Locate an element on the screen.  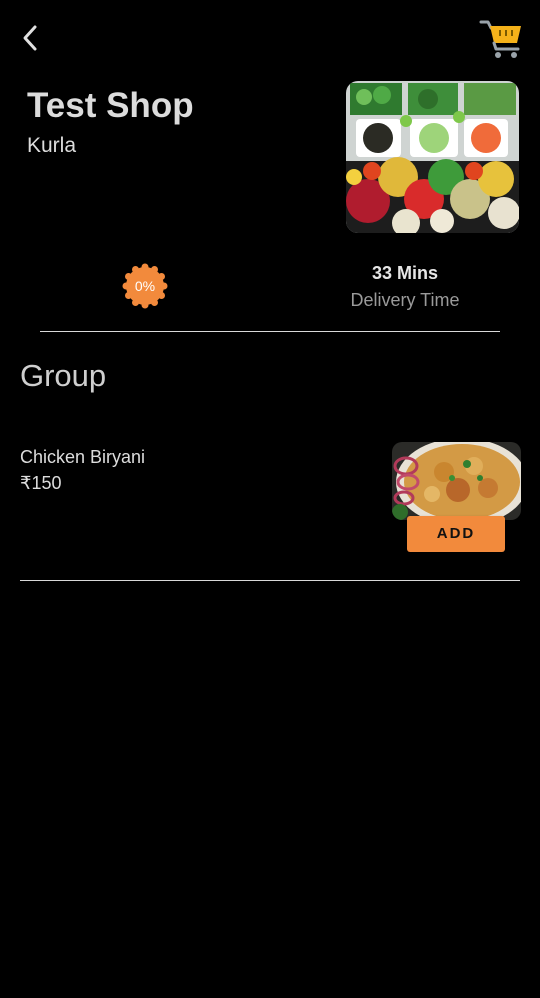
menu-item-price: ₹150 is located at coordinates (41, 483).